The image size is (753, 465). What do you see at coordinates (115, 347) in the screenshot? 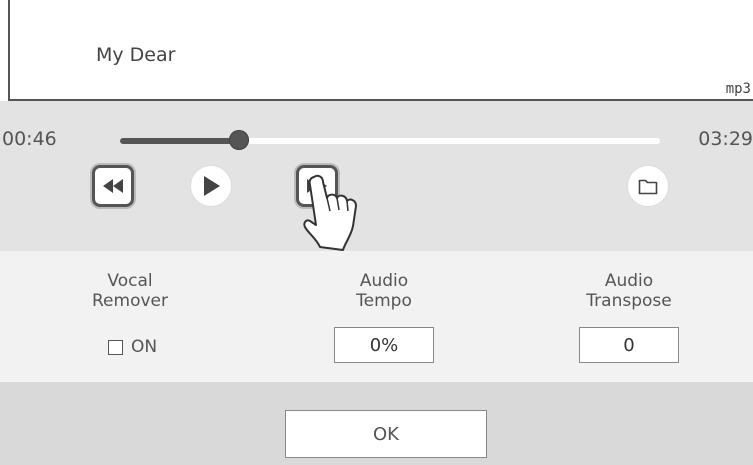
I see `vocal-remover-checkbox` at bounding box center [115, 347].